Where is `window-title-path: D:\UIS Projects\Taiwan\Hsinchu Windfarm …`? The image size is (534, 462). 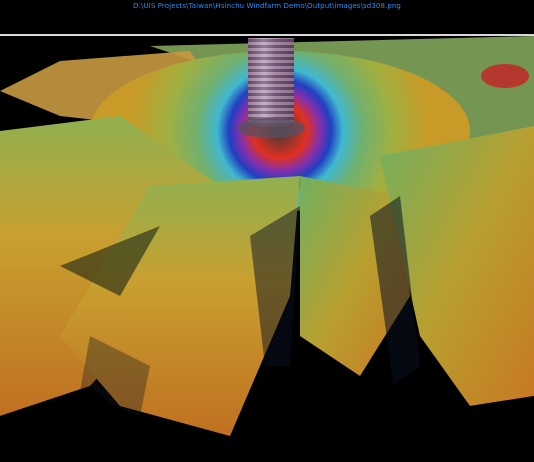
window-title-path: D:\UIS Projects\Taiwan\Hsinchu Windfarm … is located at coordinates (267, 6).